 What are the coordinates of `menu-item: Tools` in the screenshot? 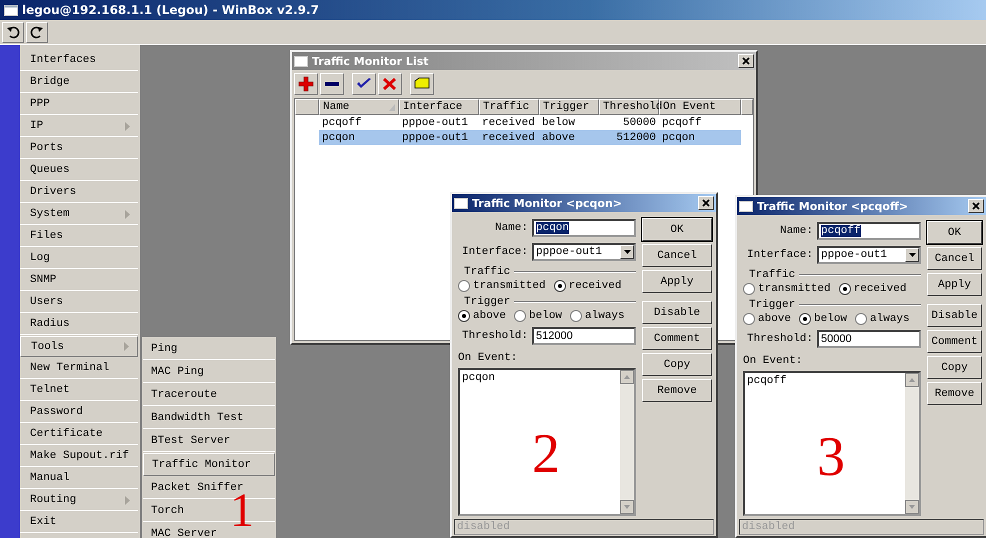 It's located at (79, 346).